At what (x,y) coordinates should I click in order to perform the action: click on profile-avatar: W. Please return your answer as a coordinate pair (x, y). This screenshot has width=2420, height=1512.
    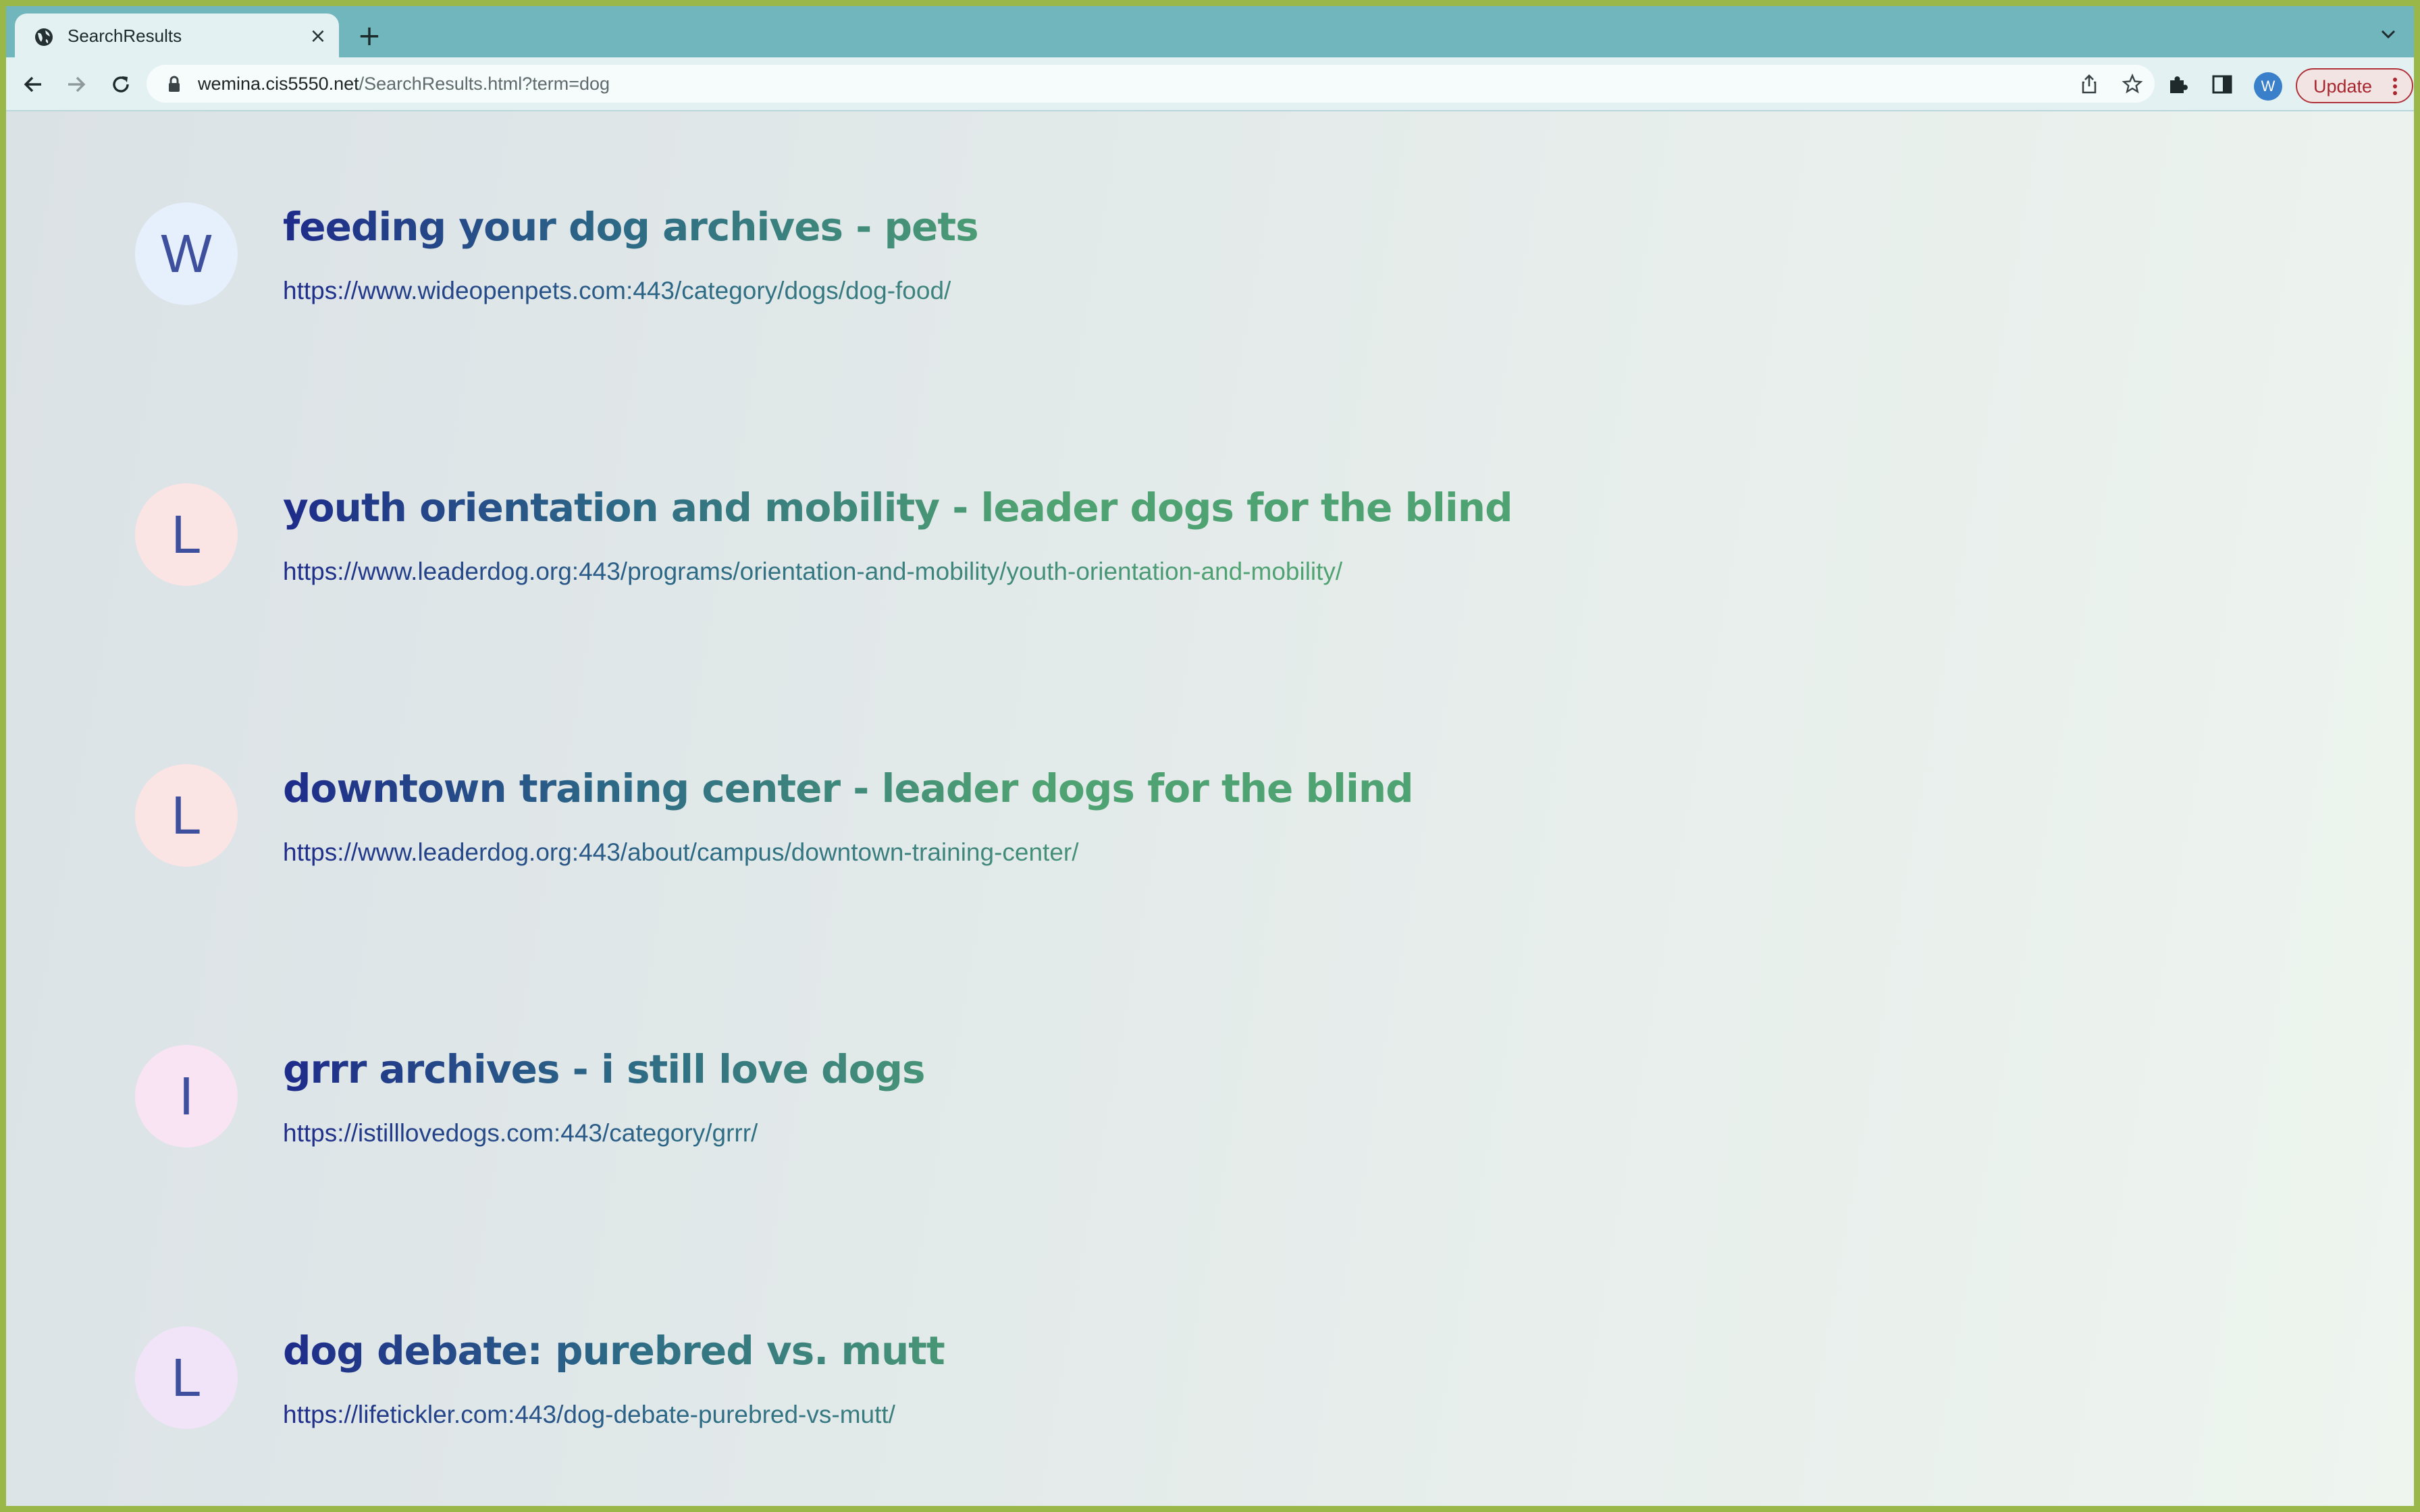
    Looking at the image, I should click on (2268, 87).